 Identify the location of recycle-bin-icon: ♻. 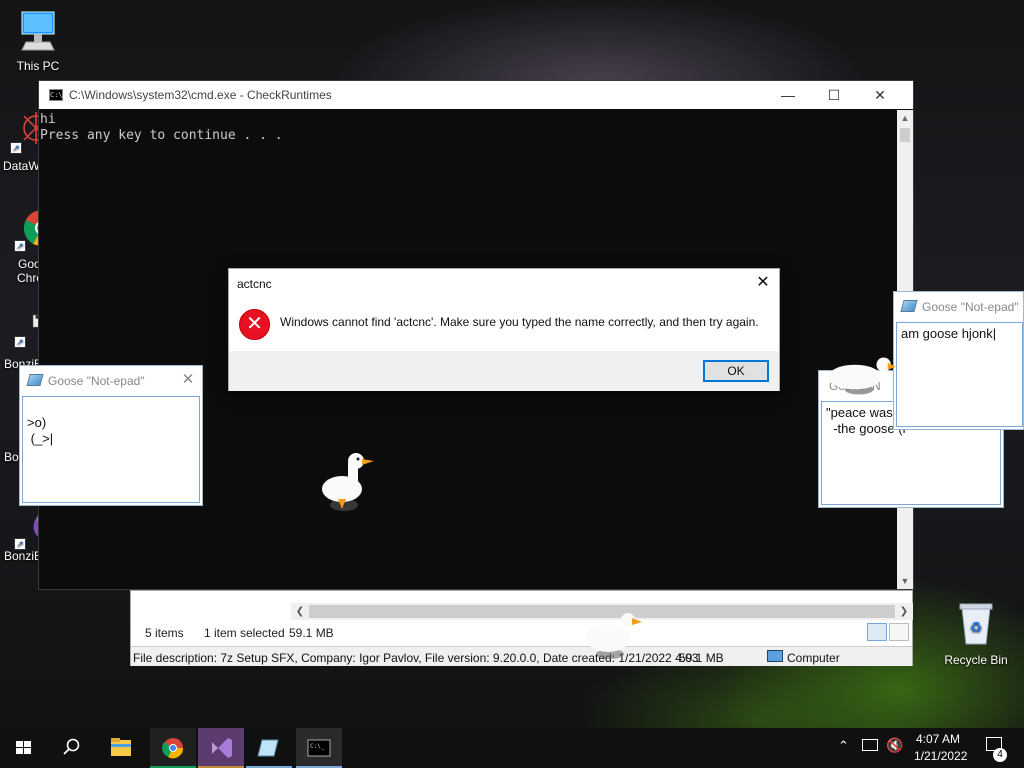
(976, 624).